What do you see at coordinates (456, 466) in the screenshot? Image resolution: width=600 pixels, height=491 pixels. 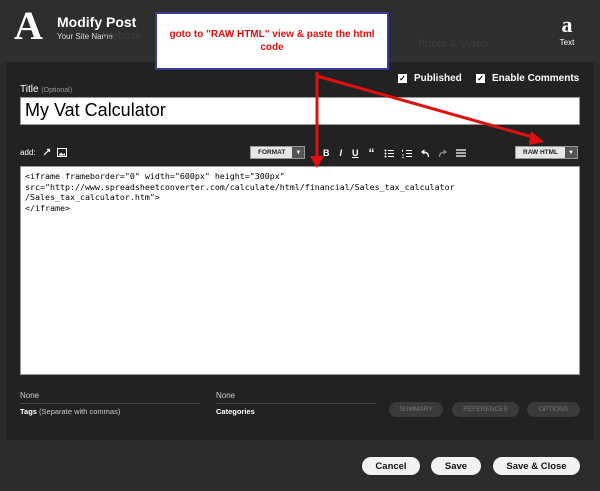 I see `save-button: Save` at bounding box center [456, 466].